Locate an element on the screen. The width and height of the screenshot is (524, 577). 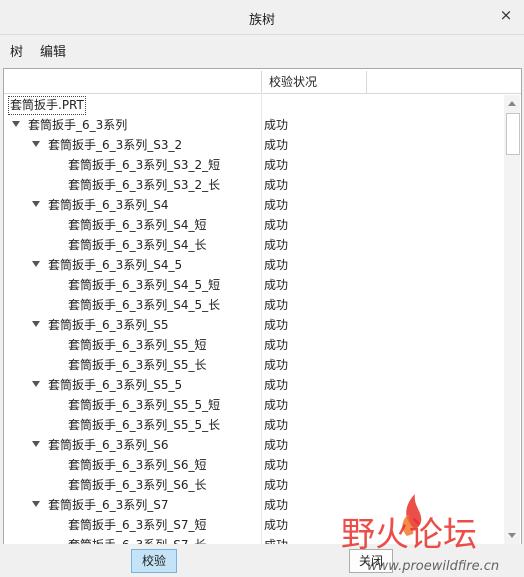
menu-tree: 树 is located at coordinates (16, 50).